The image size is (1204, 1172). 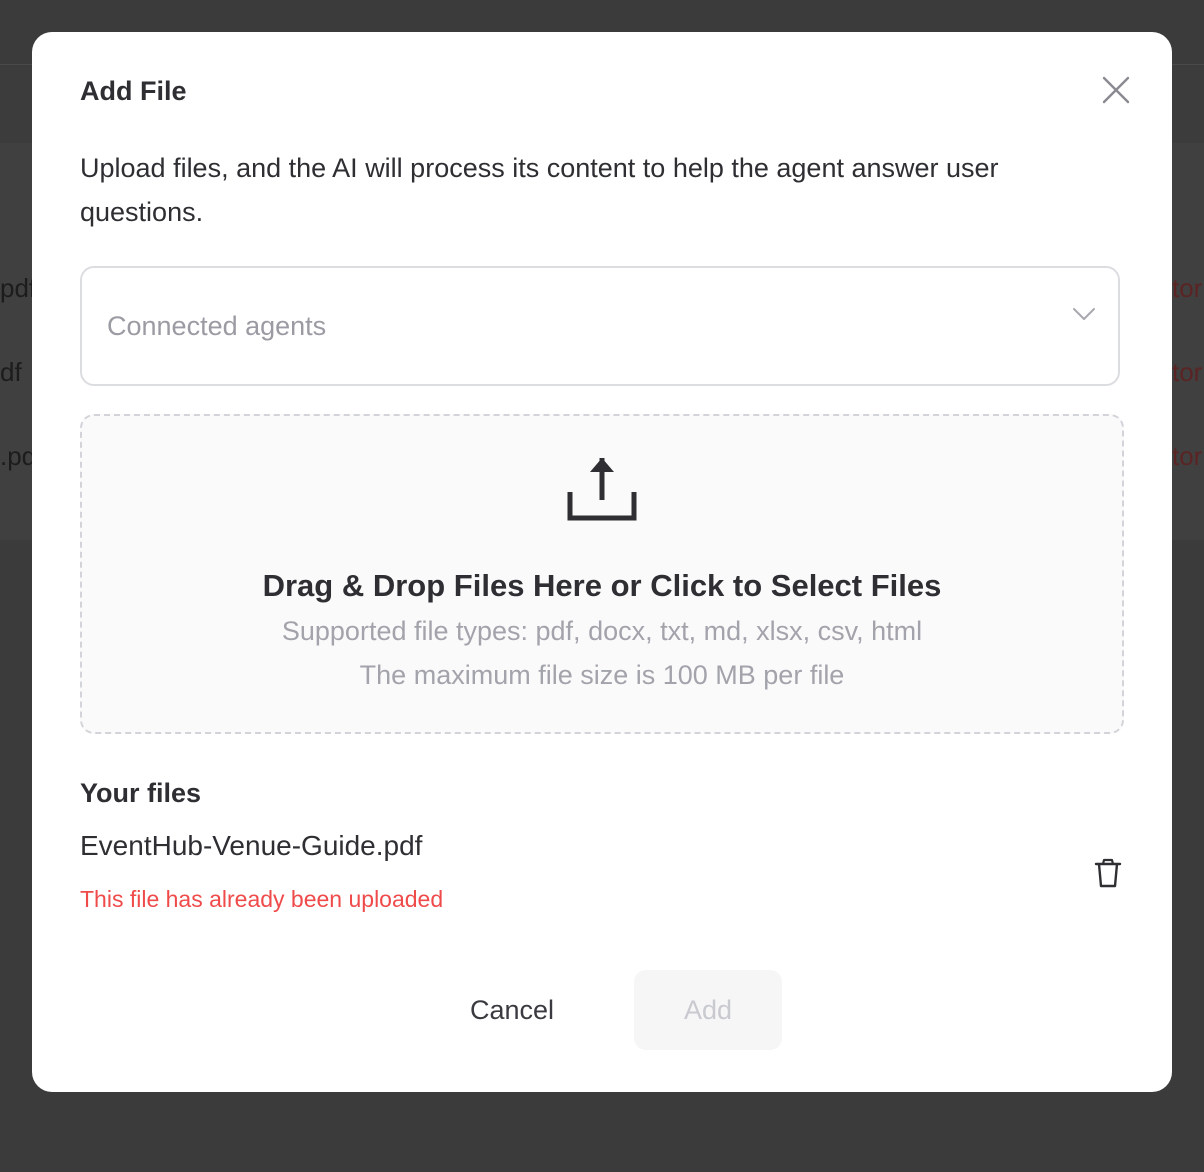 What do you see at coordinates (512, 1010) in the screenshot?
I see `cancel-button: Cancel` at bounding box center [512, 1010].